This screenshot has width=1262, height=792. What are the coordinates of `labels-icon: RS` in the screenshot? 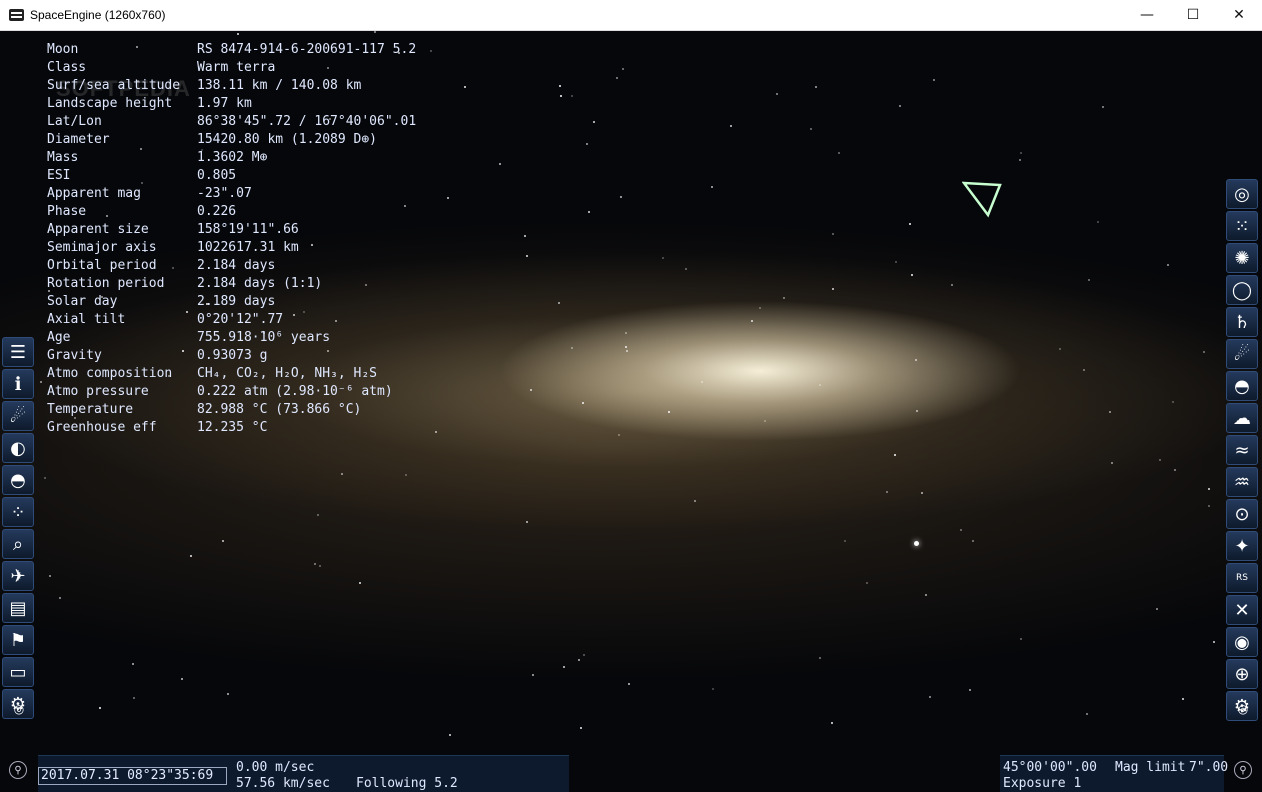 It's located at (1242, 578).